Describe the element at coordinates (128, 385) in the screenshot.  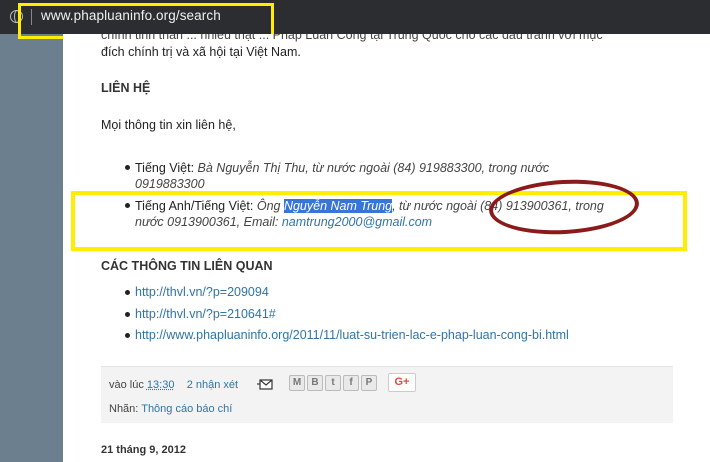
I see `posted-at-label: vào lúc` at that location.